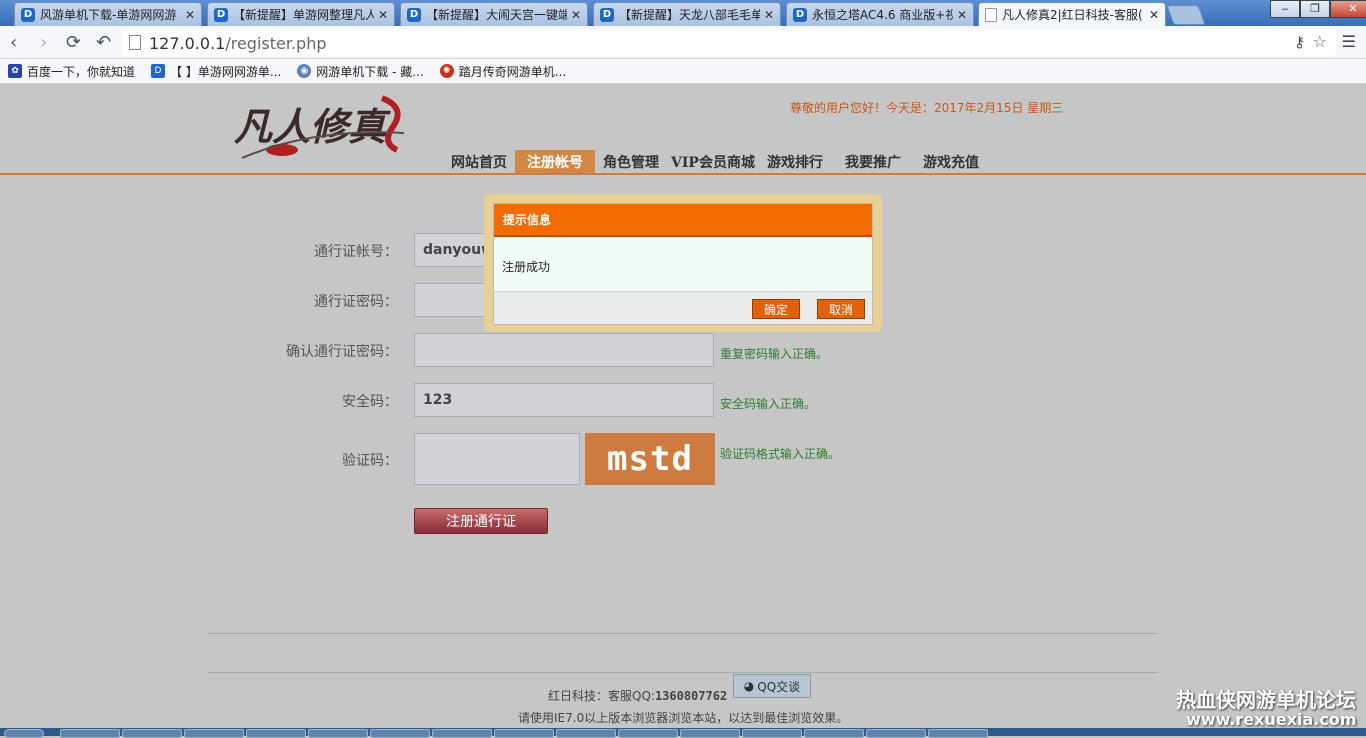 The width and height of the screenshot is (1366, 738). I want to click on browser-tab-6-active: 凡人修真2|红日科技-客服( ✕, so click(1072, 14).